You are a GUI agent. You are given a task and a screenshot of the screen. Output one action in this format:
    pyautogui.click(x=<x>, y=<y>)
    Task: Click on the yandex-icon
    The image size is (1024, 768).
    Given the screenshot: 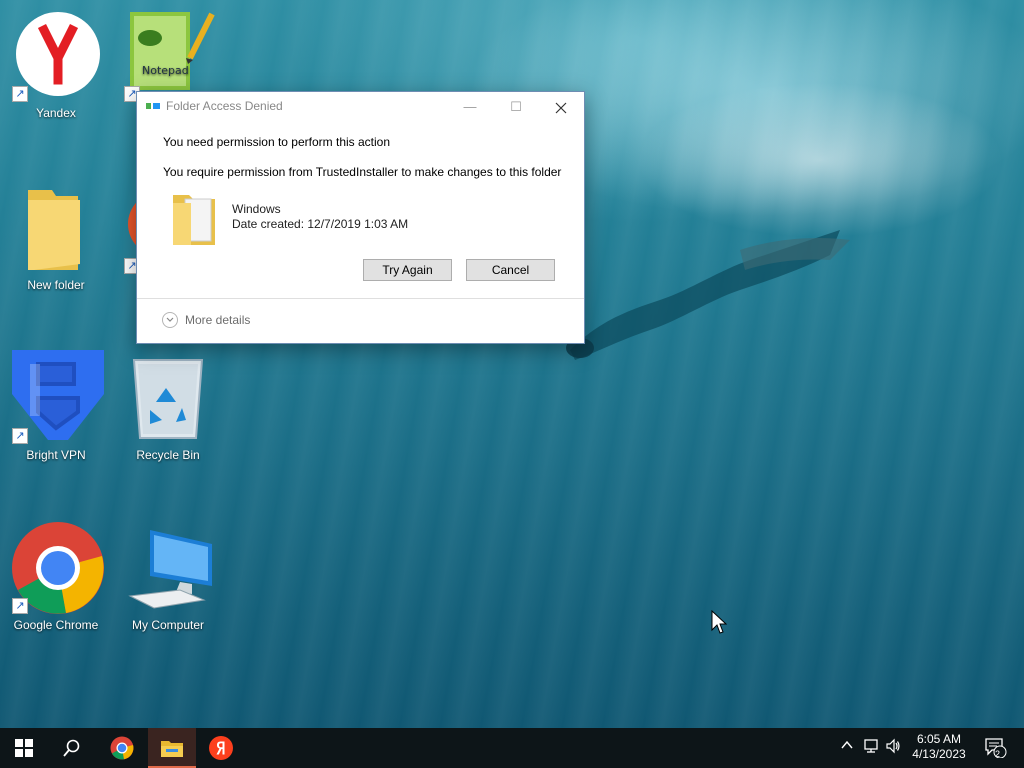 What is the action you would take?
    pyautogui.click(x=221, y=748)
    